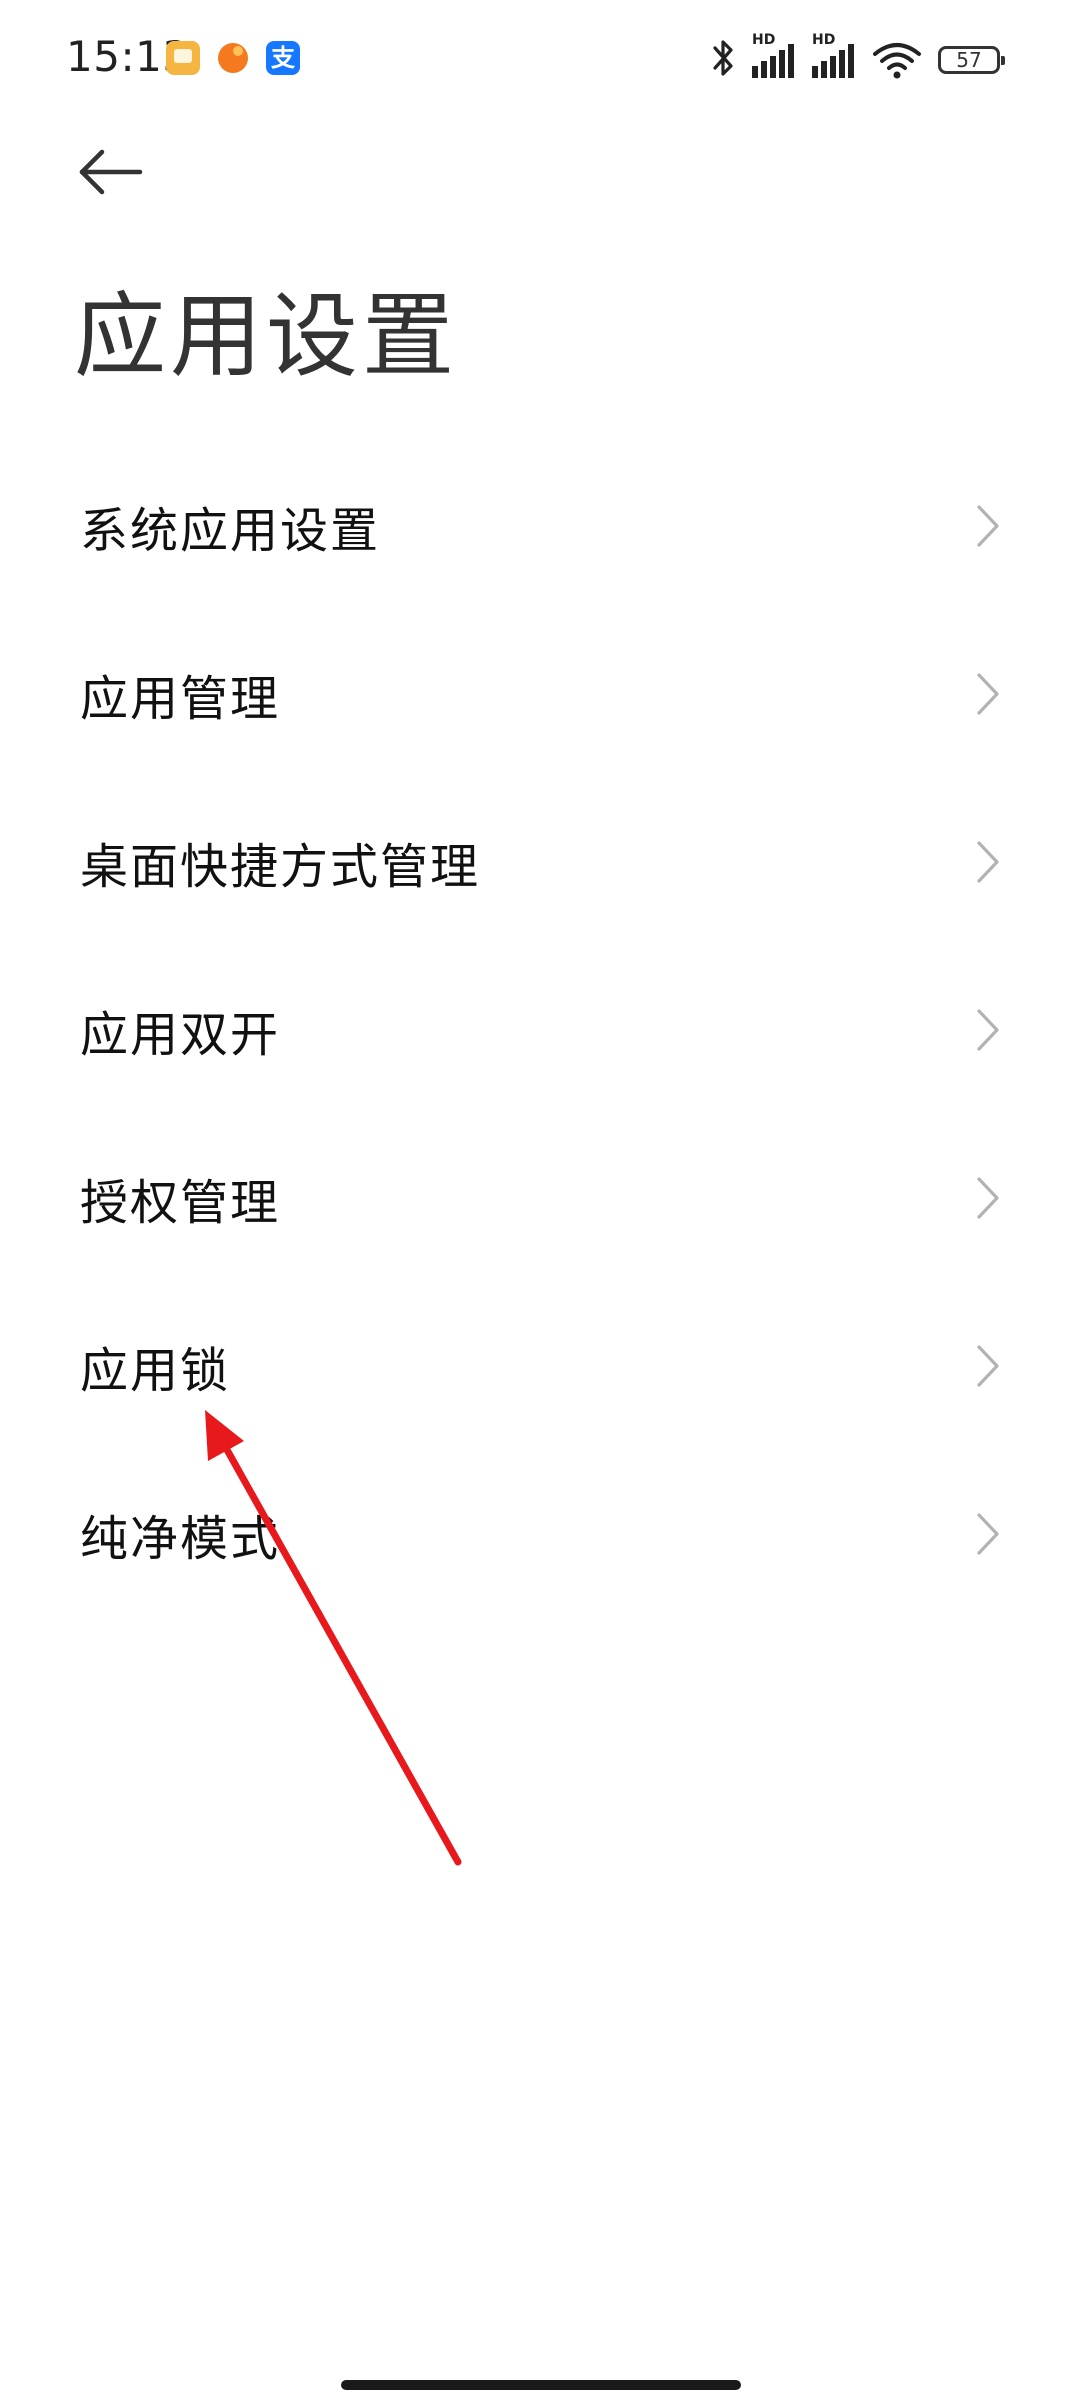  I want to click on battery-indicator: 57, so click(971, 60).